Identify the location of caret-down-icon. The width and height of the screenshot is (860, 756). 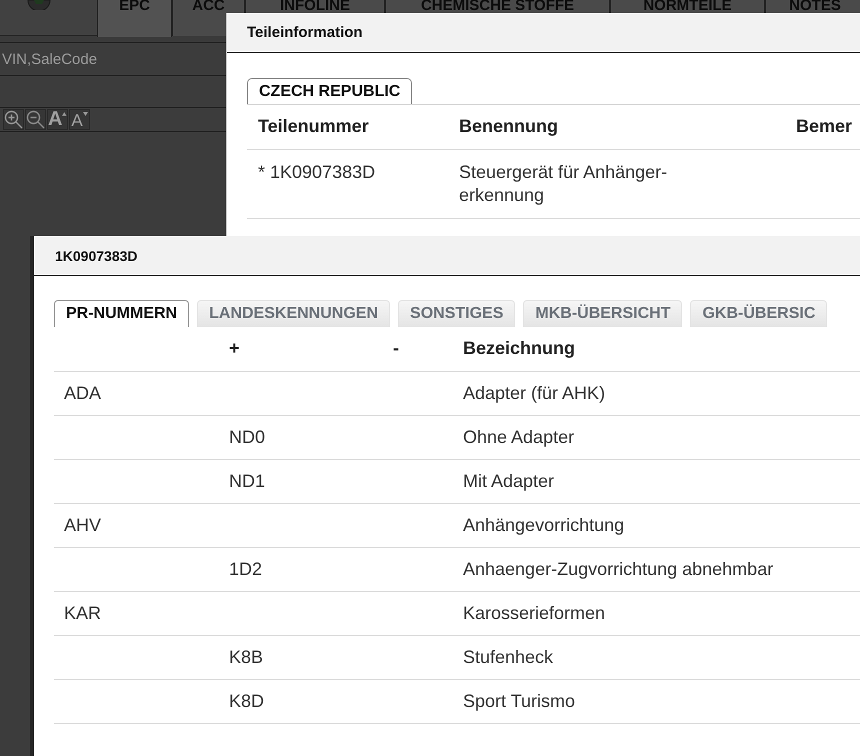
(85, 114).